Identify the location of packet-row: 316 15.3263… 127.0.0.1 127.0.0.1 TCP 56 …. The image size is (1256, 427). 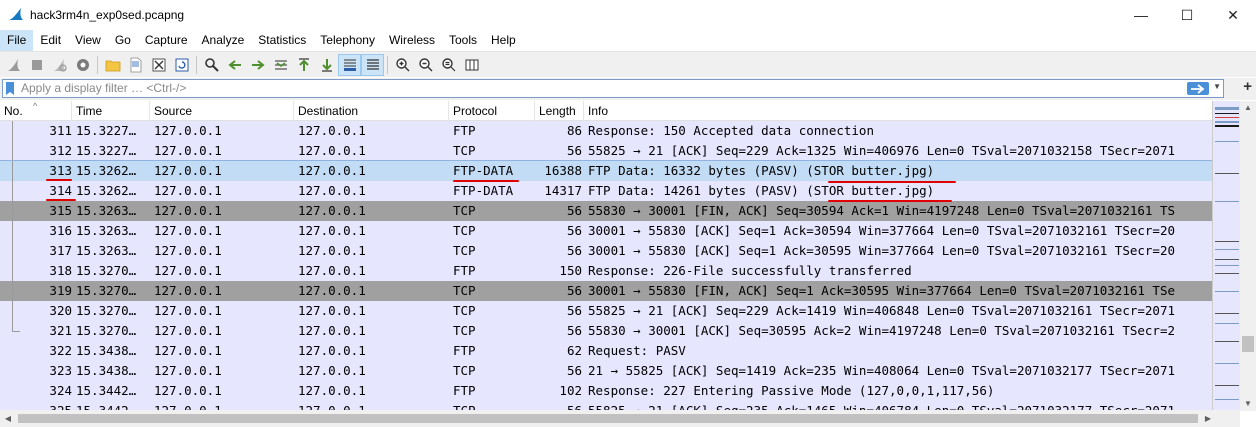
(606, 231).